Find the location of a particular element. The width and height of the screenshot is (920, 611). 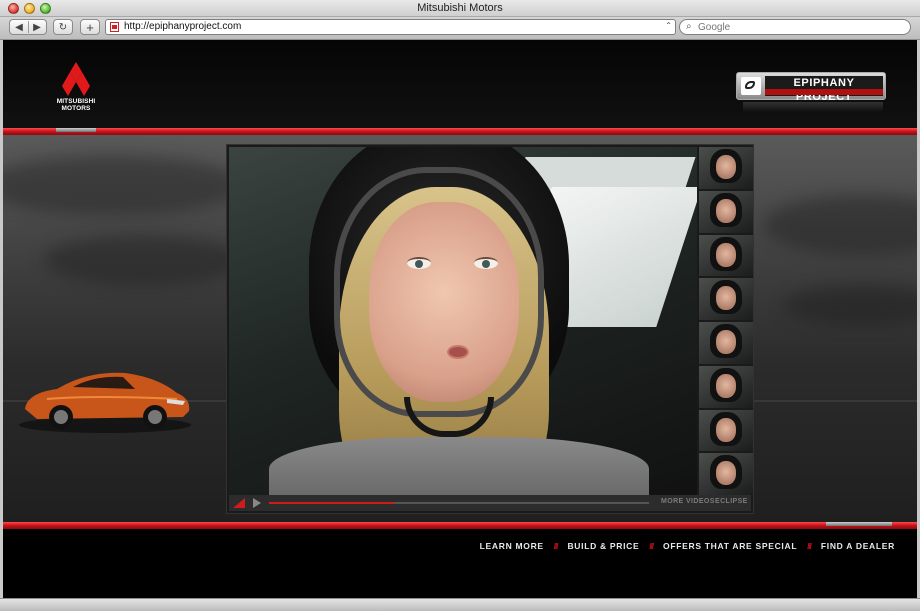

mouth is located at coordinates (458, 352).